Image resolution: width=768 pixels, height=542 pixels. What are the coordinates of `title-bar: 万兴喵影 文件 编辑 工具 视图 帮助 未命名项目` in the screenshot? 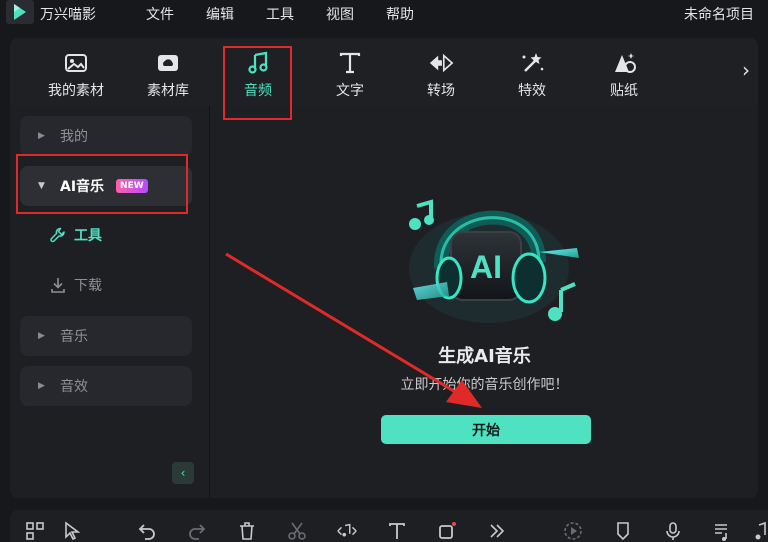 It's located at (384, 12).